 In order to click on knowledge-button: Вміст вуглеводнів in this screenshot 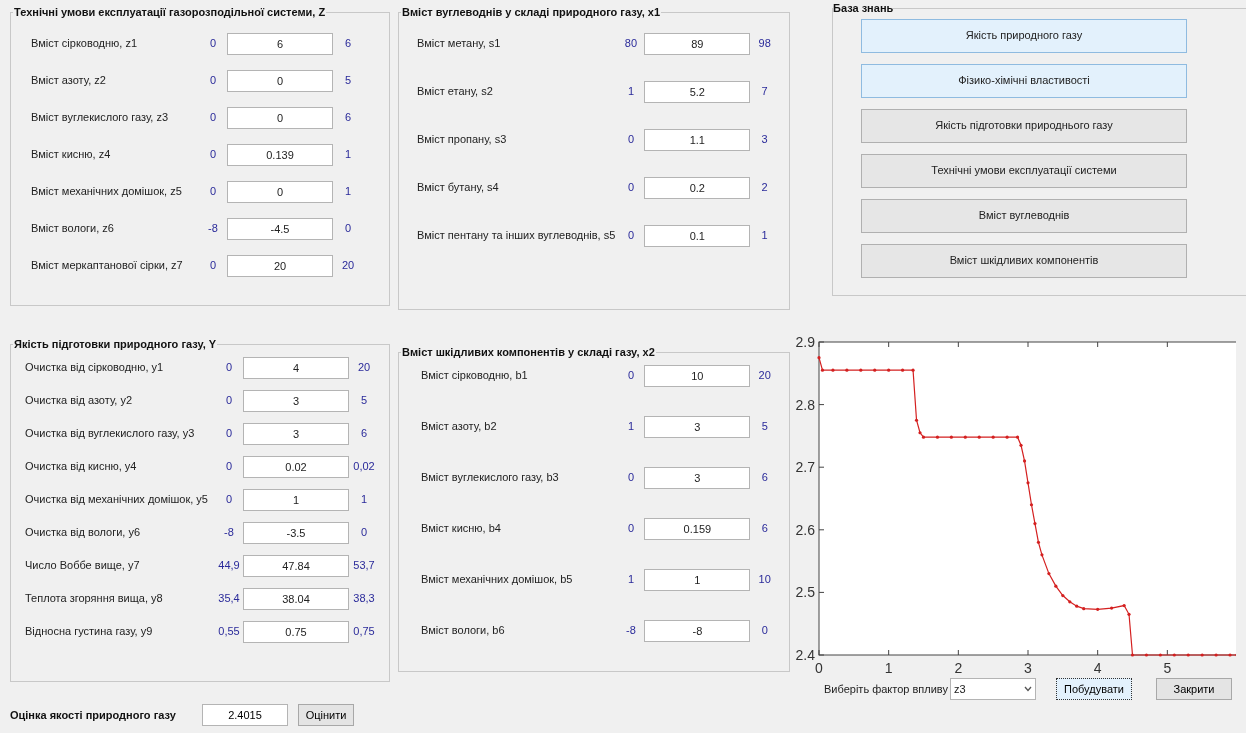, I will do `click(1024, 215)`.